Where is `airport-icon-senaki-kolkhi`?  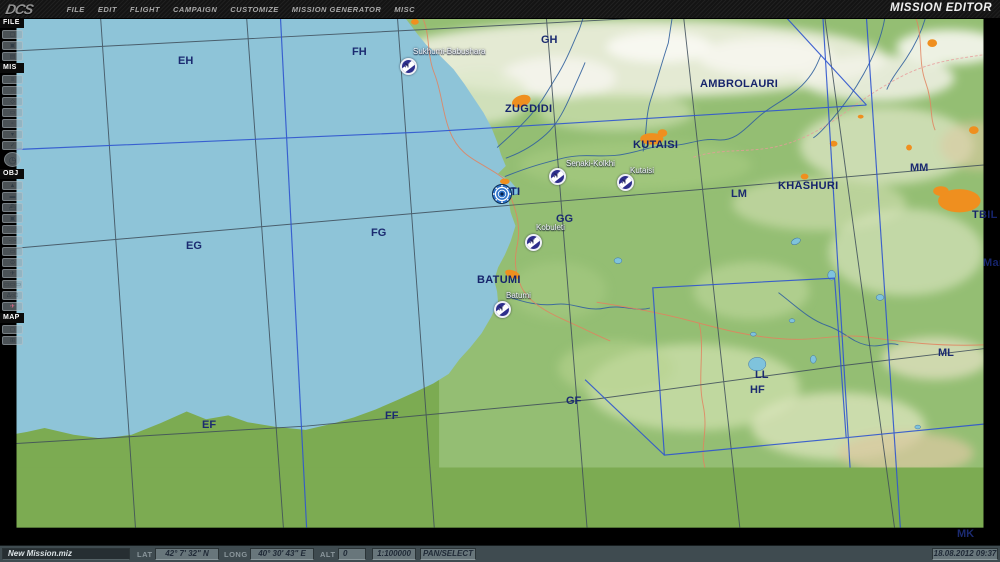
airport-icon-senaki-kolkhi is located at coordinates (557, 176).